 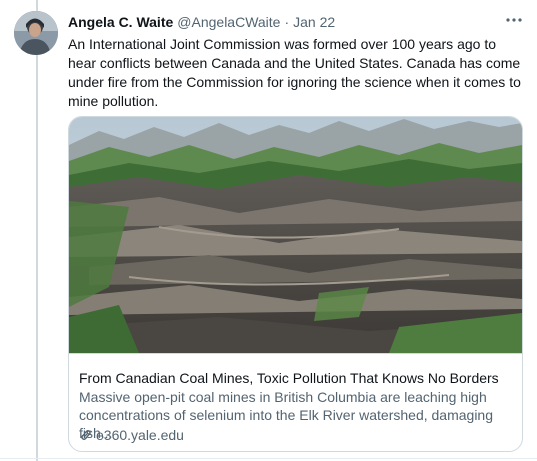 I want to click on author-handle: @AngelaCWaite, so click(x=228, y=22).